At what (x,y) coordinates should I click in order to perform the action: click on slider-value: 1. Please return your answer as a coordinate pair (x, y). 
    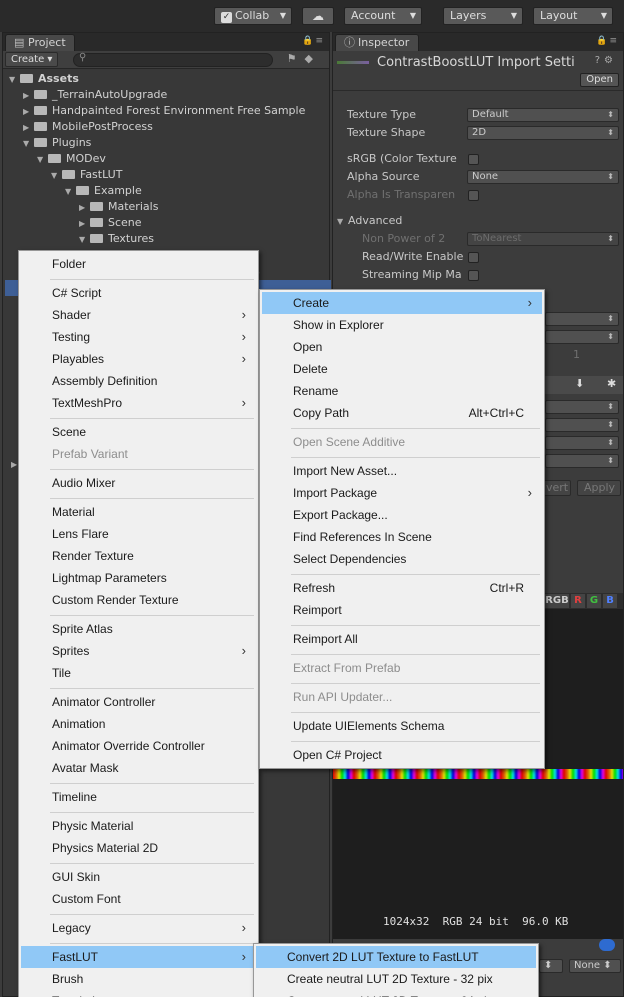
    Looking at the image, I should click on (576, 355).